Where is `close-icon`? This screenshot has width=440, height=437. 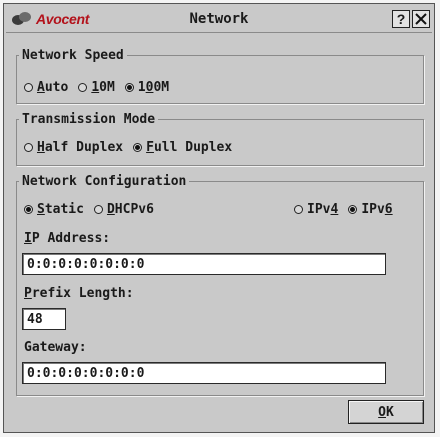
close-icon is located at coordinates (421, 19).